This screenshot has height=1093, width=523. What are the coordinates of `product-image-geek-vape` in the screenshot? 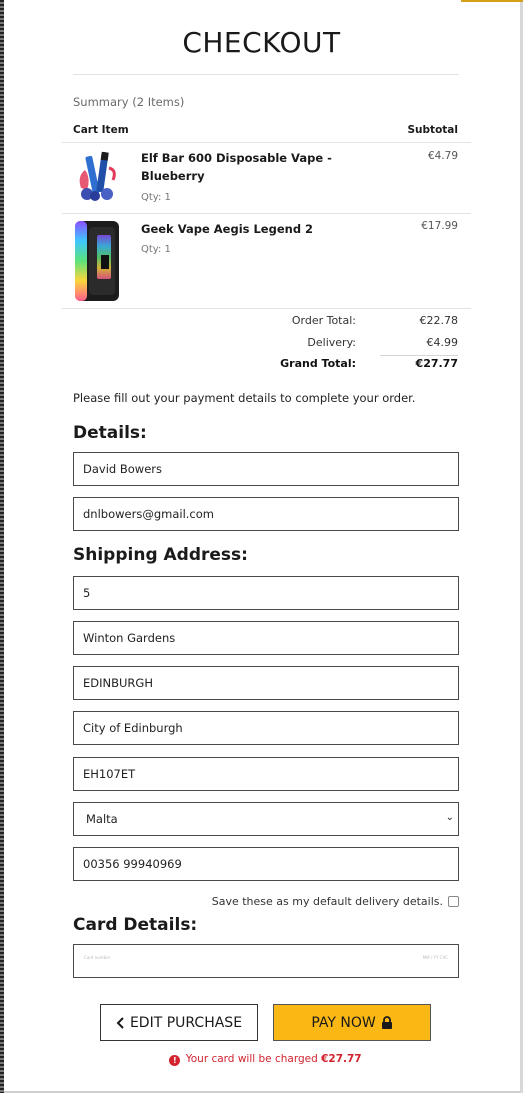 It's located at (98, 261).